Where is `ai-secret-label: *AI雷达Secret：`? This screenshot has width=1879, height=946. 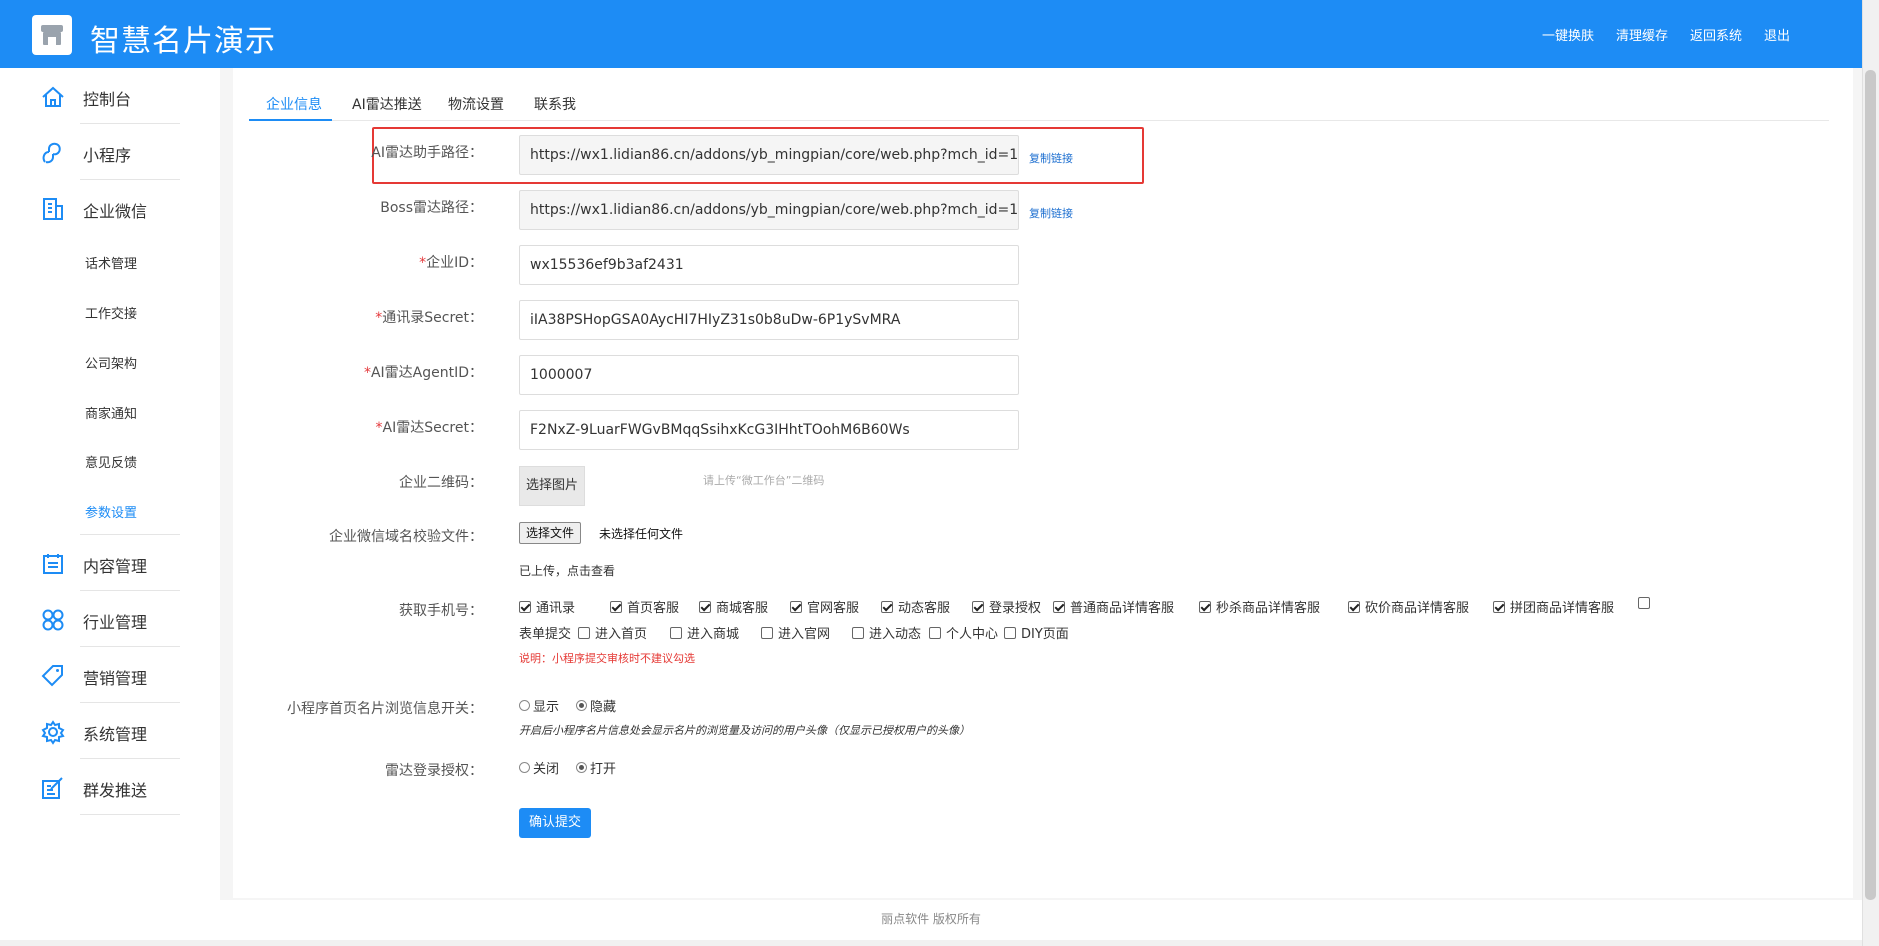 ai-secret-label: *AI雷达Secret： is located at coordinates (358, 427).